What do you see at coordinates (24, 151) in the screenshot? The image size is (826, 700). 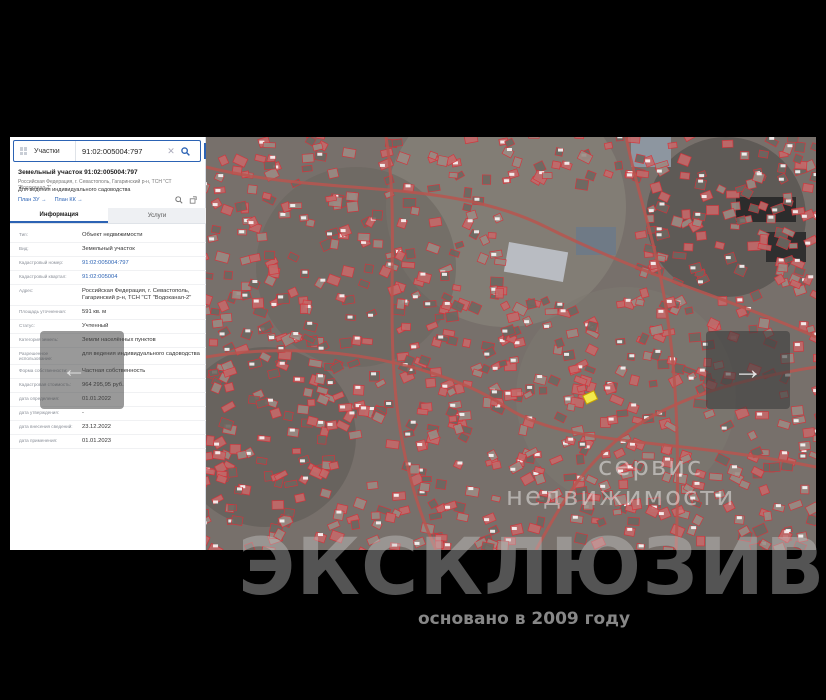 I see `grid-icon` at bounding box center [24, 151].